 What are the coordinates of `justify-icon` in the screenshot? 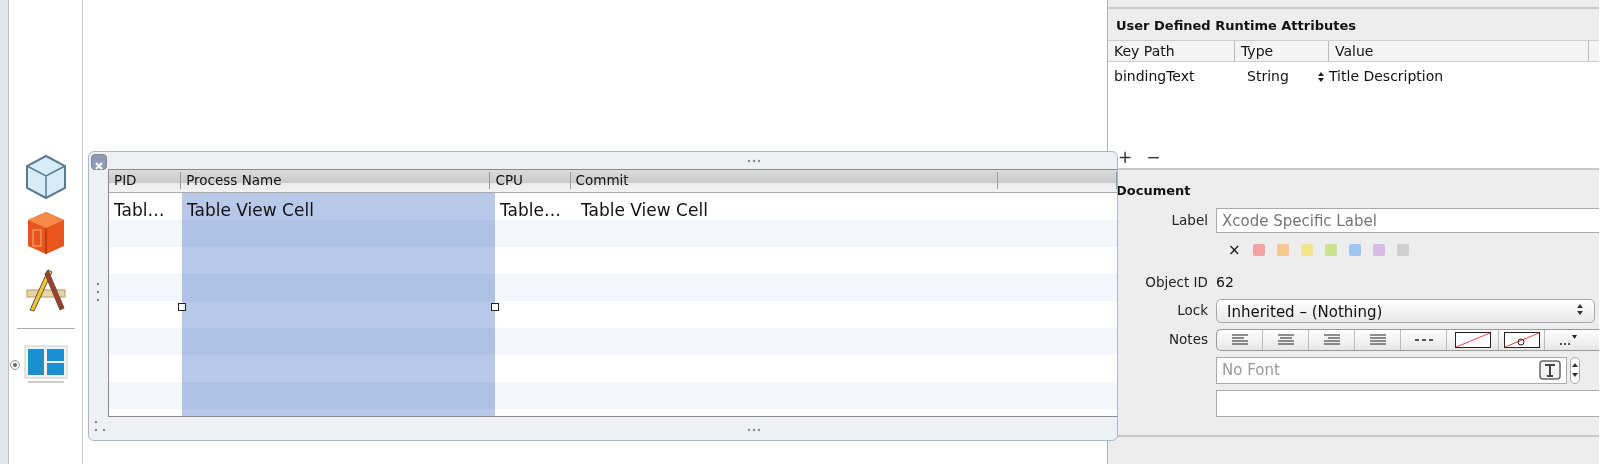 It's located at (1377, 339).